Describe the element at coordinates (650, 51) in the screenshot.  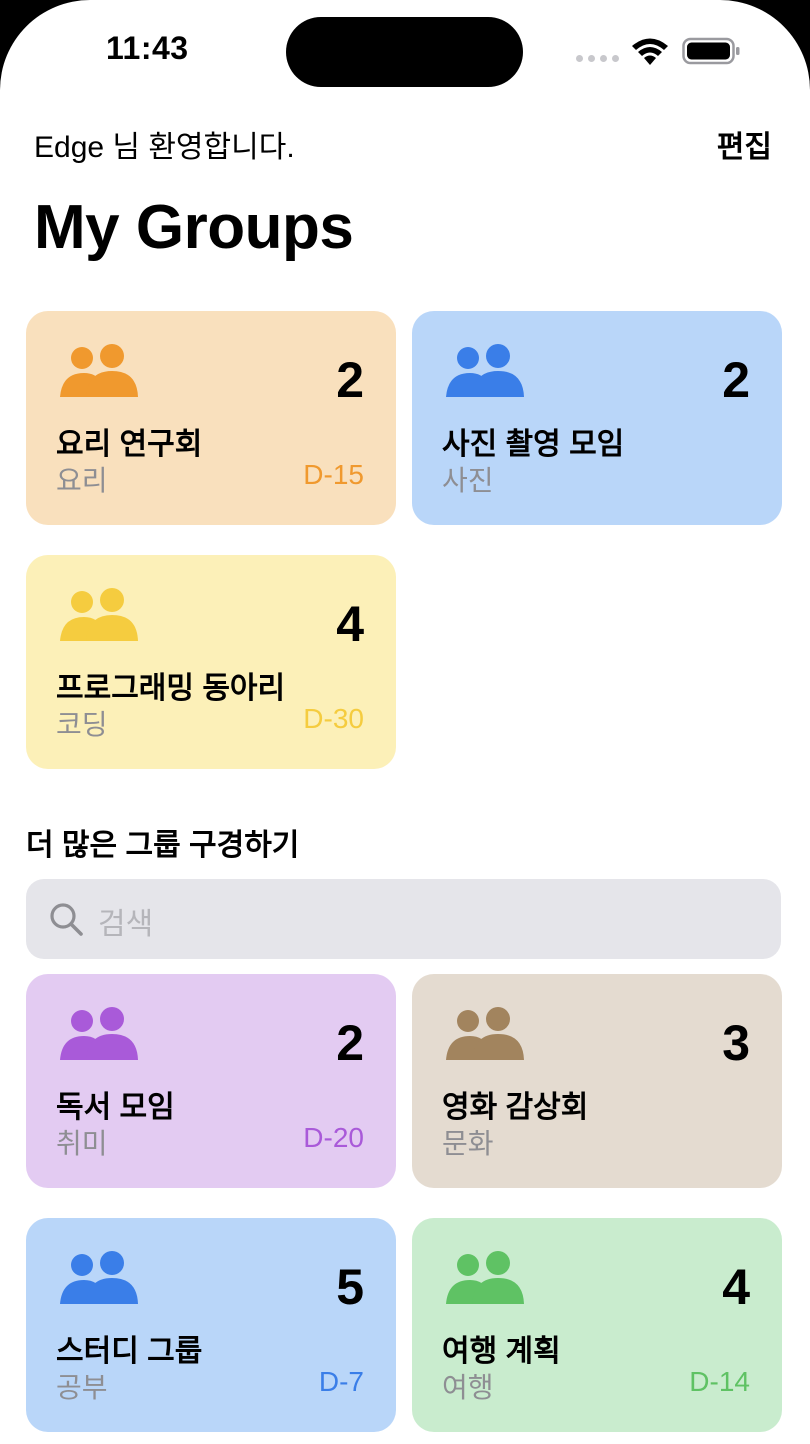
I see `wifi-icon` at that location.